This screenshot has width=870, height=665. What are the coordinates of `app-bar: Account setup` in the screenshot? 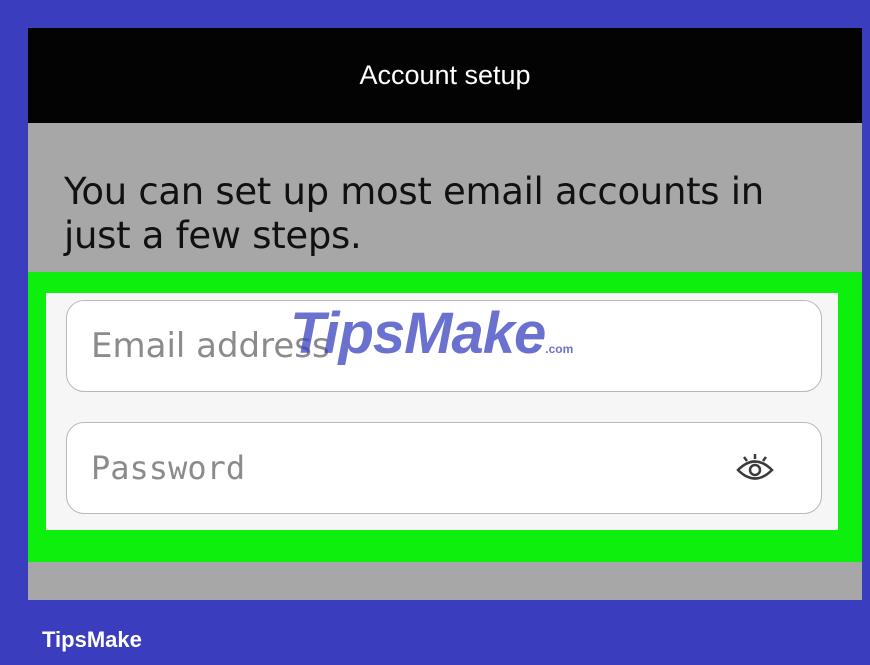 It's located at (445, 75).